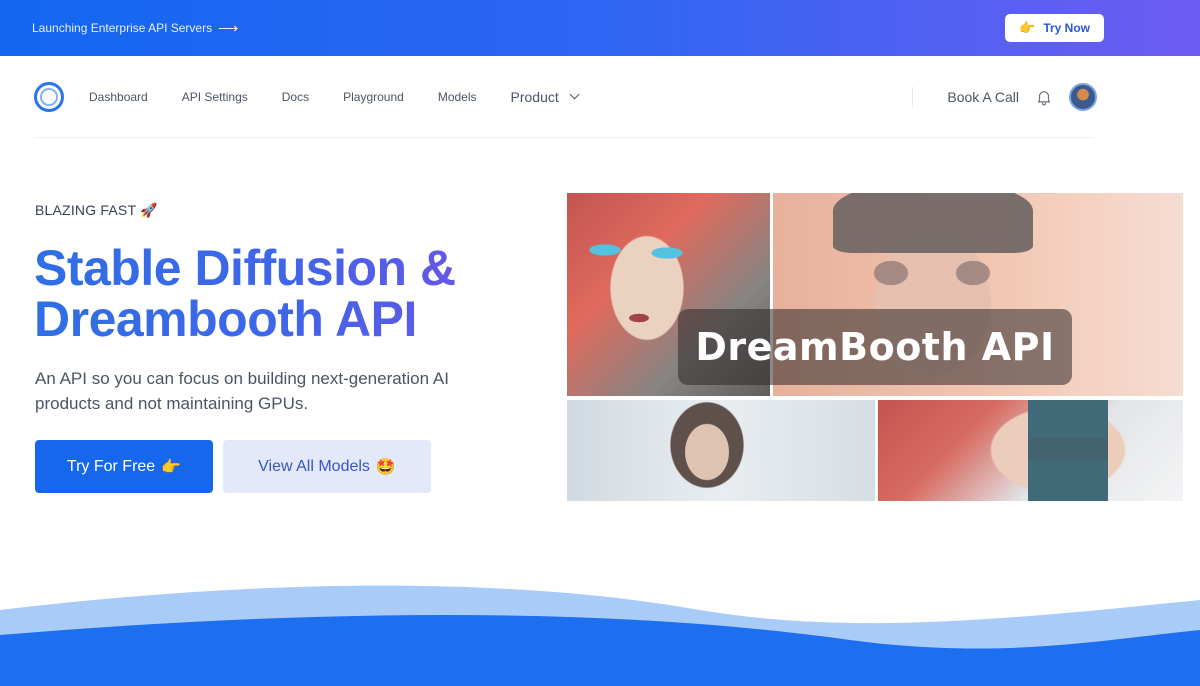 The width and height of the screenshot is (1200, 686). I want to click on view-all-models-button: View All Models 🤩, so click(327, 466).